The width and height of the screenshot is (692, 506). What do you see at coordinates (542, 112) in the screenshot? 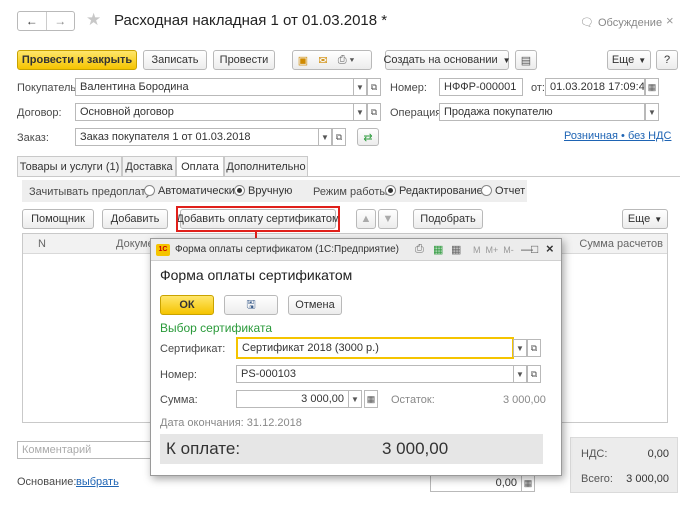
I see `operation-field: Продажа покупателю` at bounding box center [542, 112].